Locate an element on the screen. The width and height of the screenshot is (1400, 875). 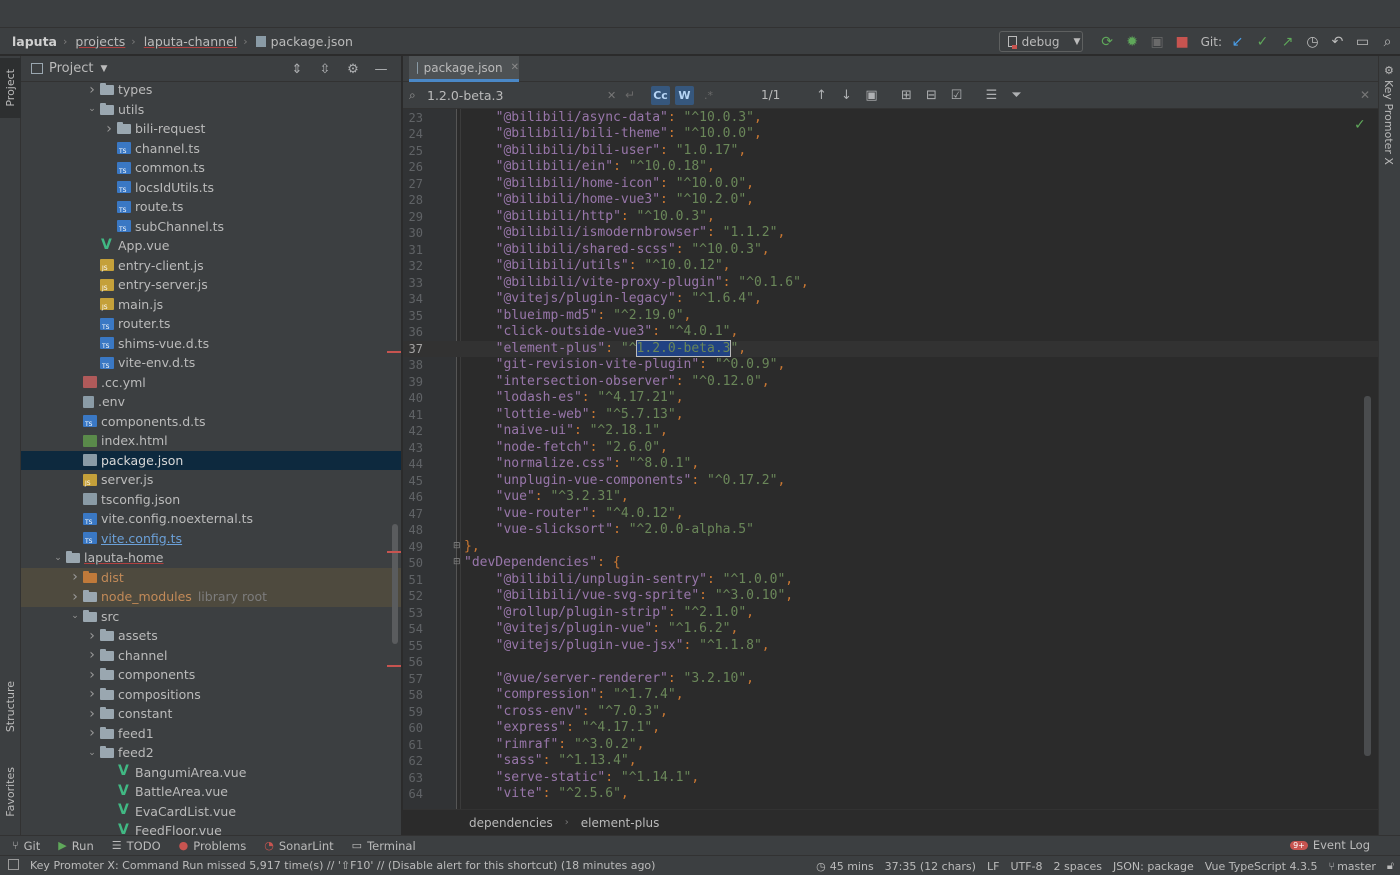
code-line: 27 "@bilibili/home-icon": "^10.0.0", is located at coordinates (890, 184).